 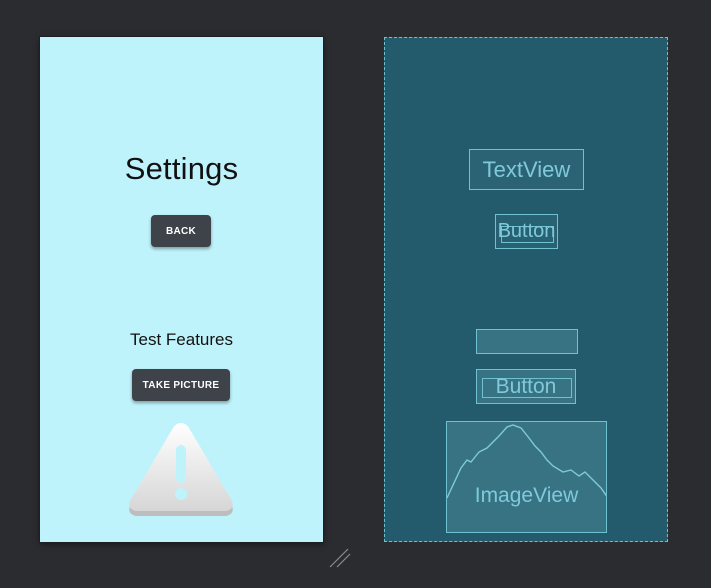 What do you see at coordinates (526, 461) in the screenshot?
I see `image-placeholder-icon` at bounding box center [526, 461].